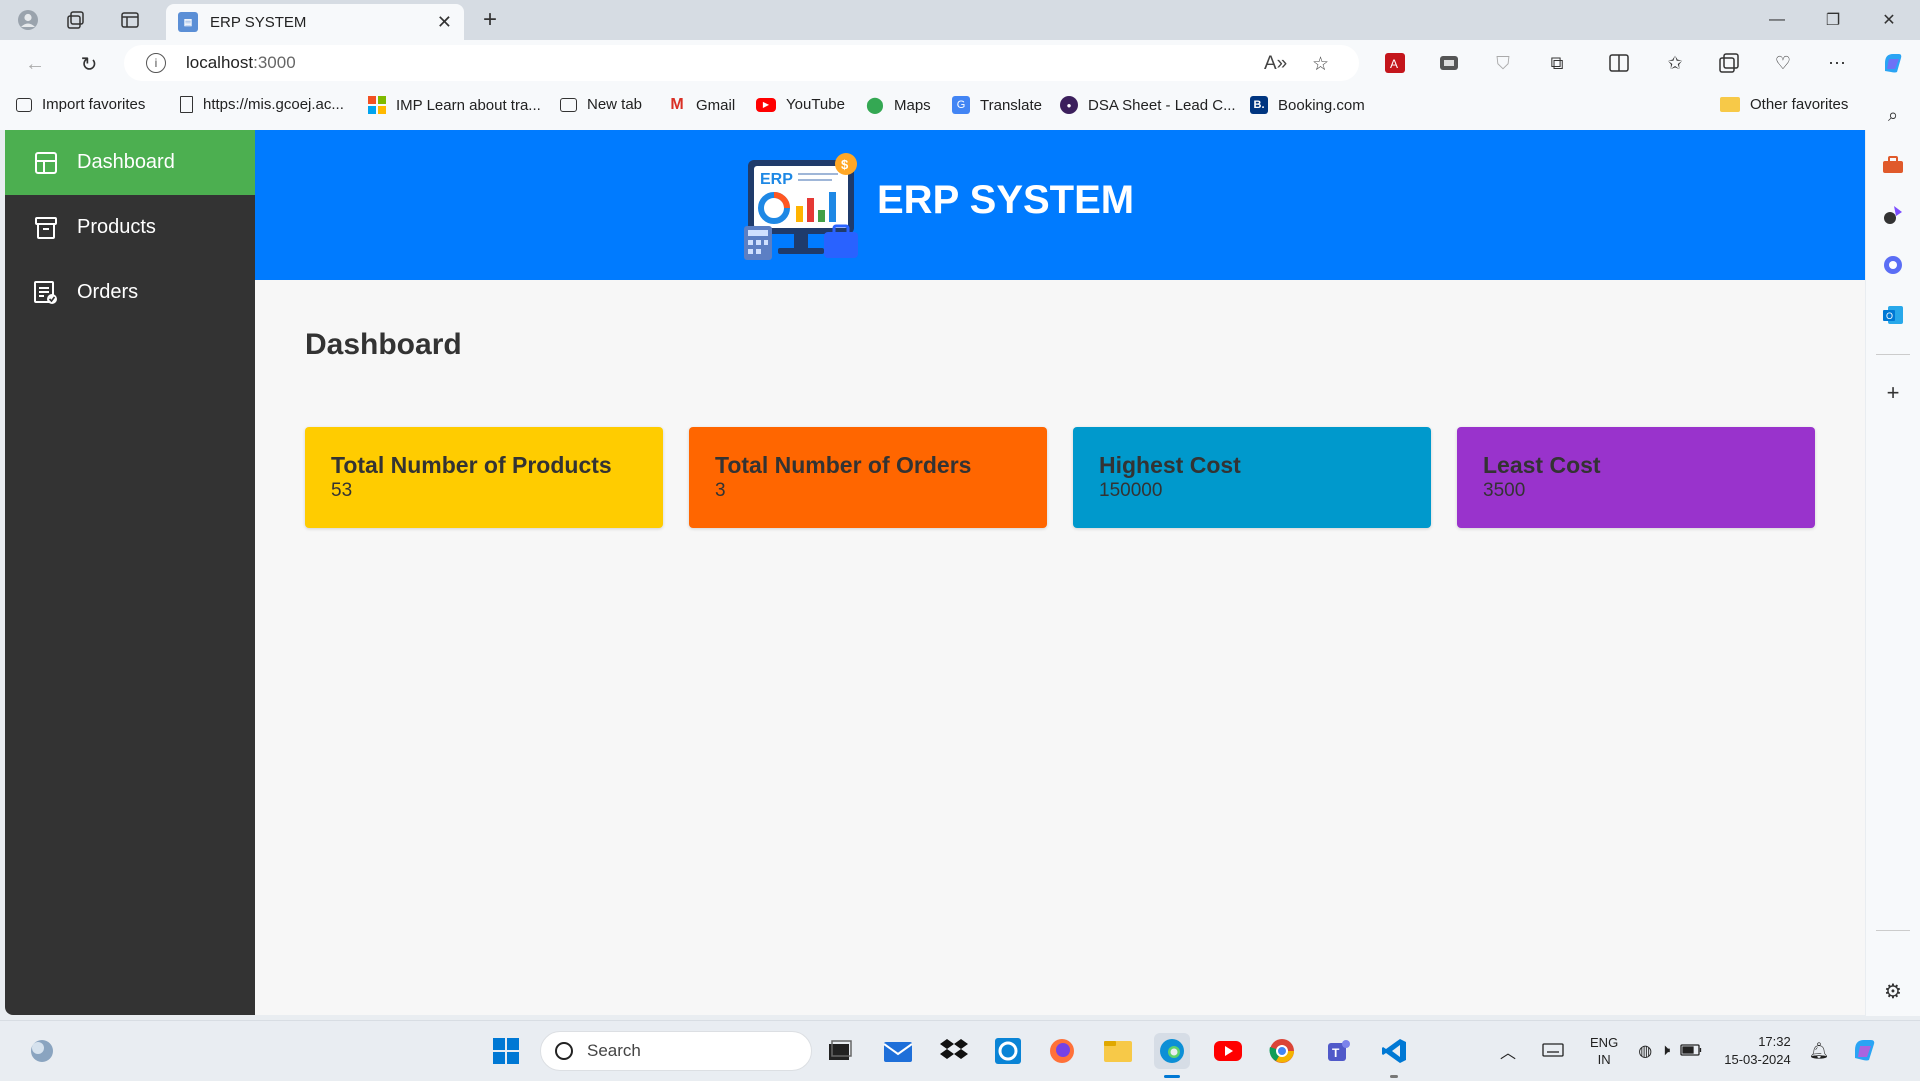 Image resolution: width=1920 pixels, height=1081 pixels. Describe the element at coordinates (954, 1051) in the screenshot. I see `dropbox-icon` at that location.